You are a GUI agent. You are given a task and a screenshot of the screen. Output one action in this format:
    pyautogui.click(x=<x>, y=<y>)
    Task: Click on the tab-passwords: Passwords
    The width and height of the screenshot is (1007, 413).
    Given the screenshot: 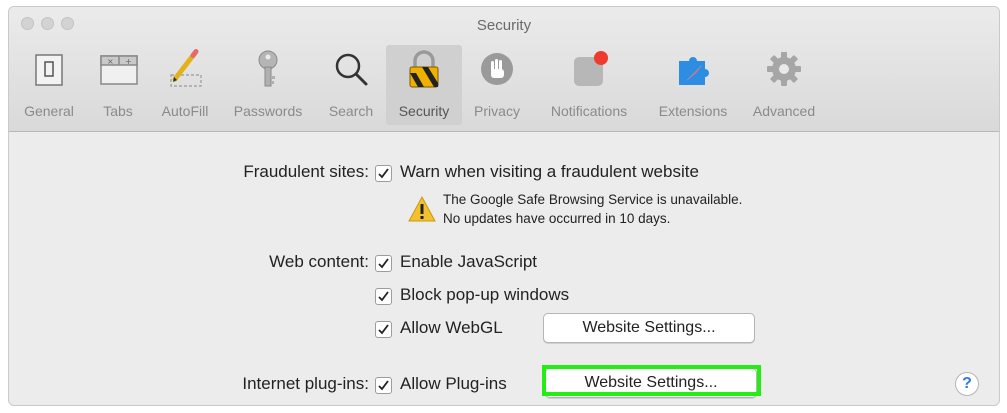 What is the action you would take?
    pyautogui.click(x=268, y=85)
    